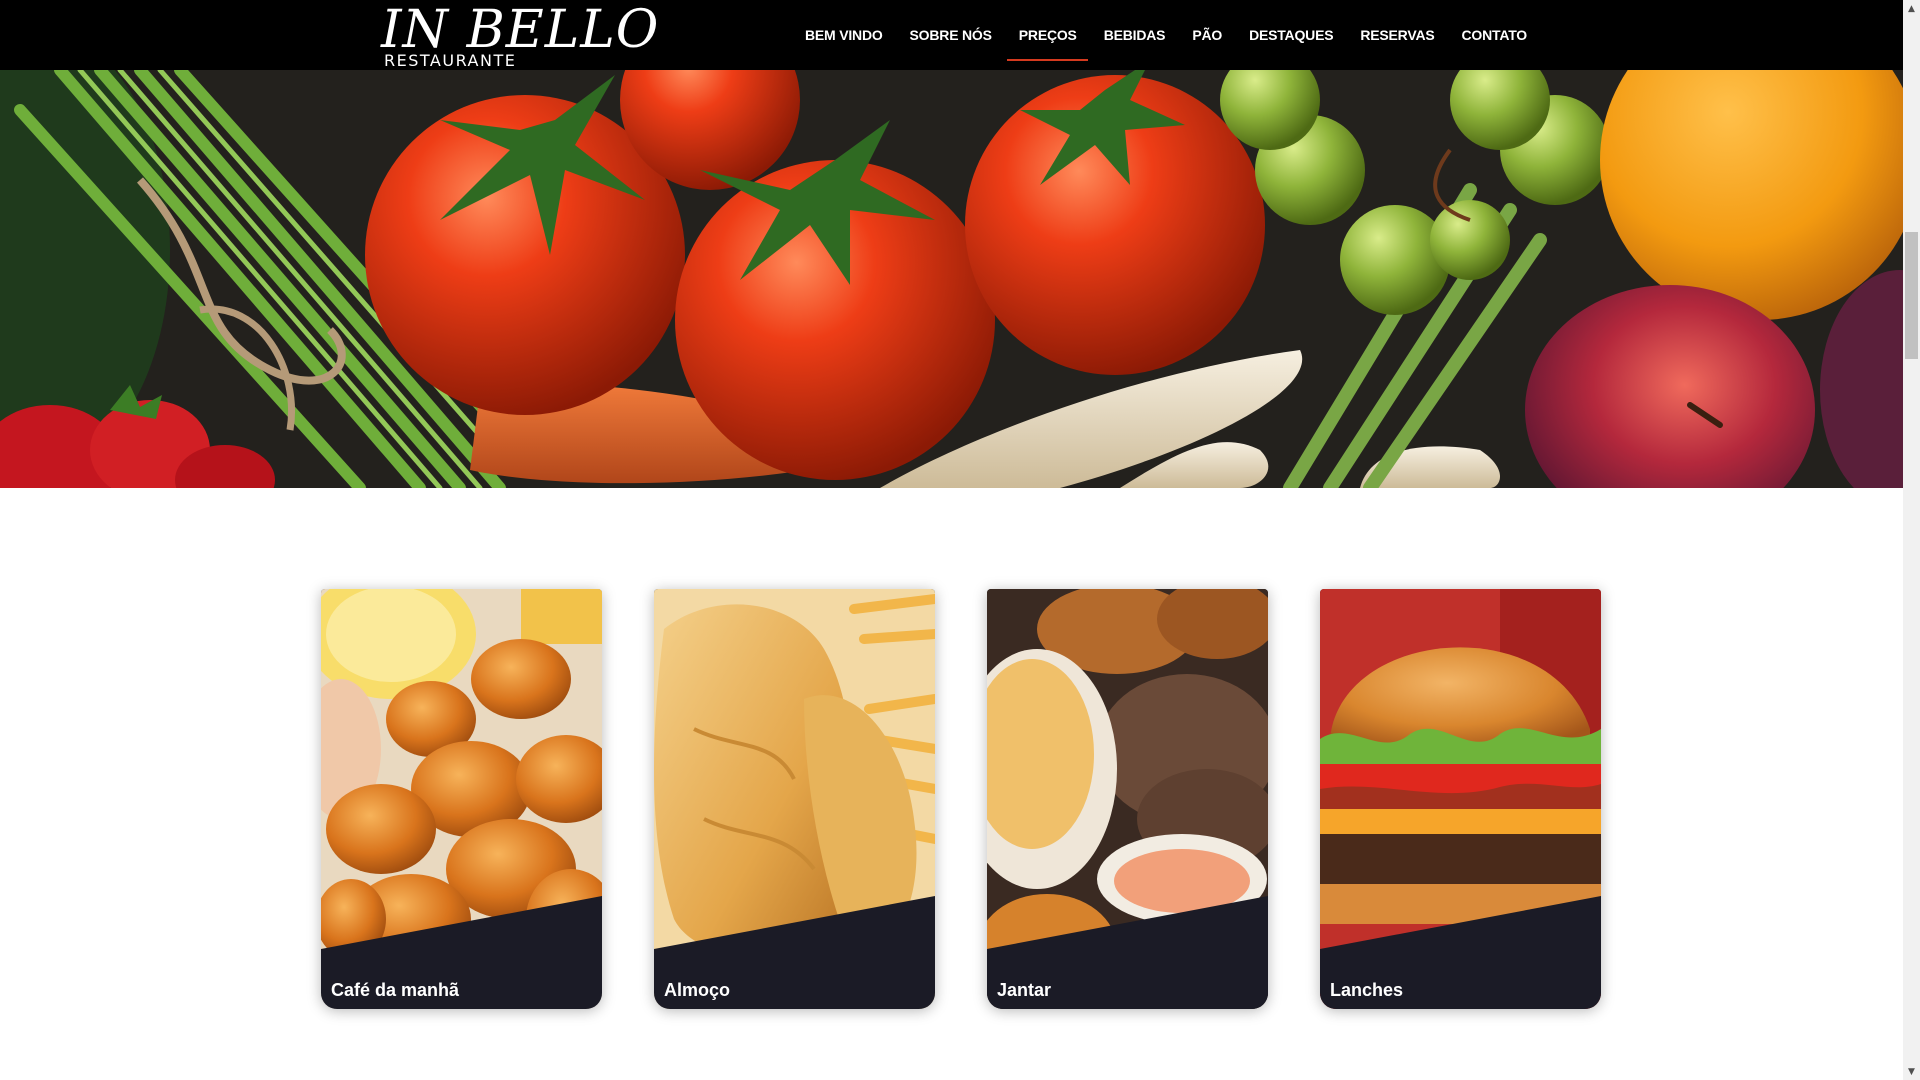 This screenshot has height=1080, width=1920. I want to click on logo-title: IN BELLO, so click(520, 30).